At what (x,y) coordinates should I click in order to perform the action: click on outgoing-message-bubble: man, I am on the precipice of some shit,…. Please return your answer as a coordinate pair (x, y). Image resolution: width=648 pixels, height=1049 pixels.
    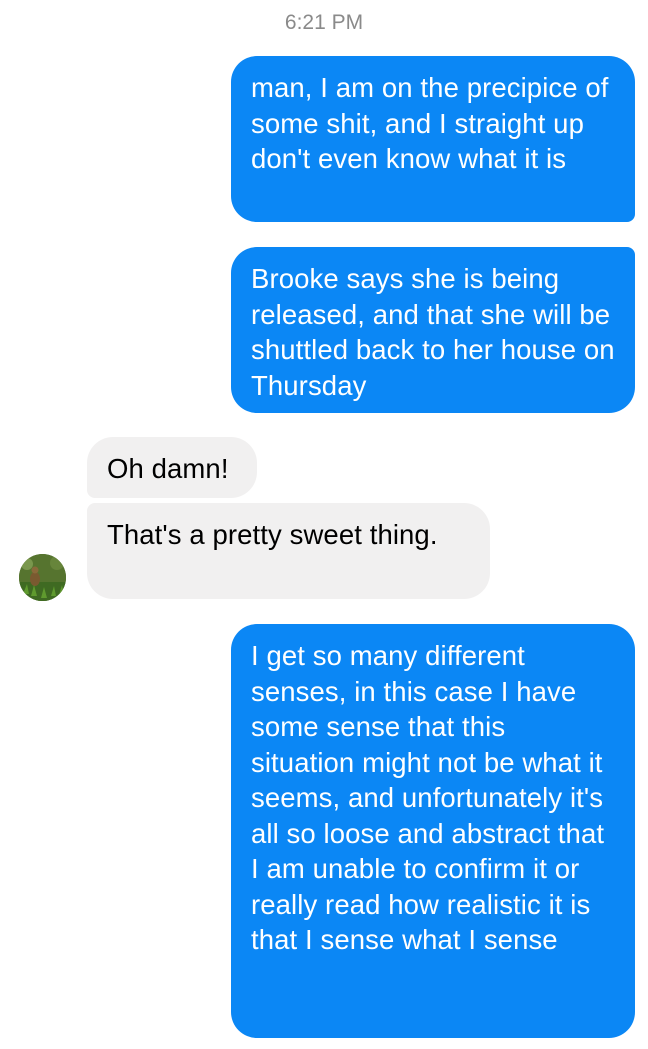
    Looking at the image, I should click on (433, 139).